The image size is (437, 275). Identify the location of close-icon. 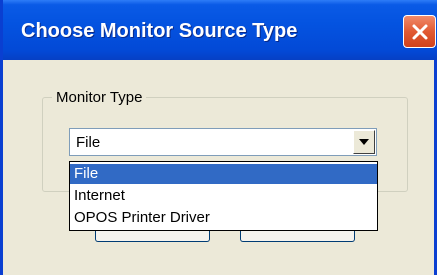
(419, 31).